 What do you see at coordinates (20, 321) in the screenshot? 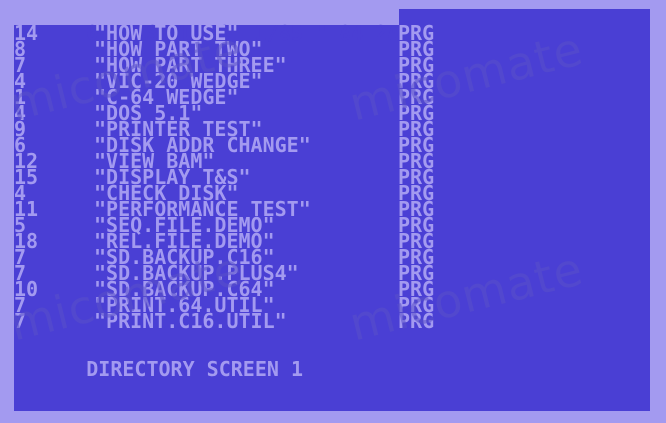
I see `entry-blocks: 7` at bounding box center [20, 321].